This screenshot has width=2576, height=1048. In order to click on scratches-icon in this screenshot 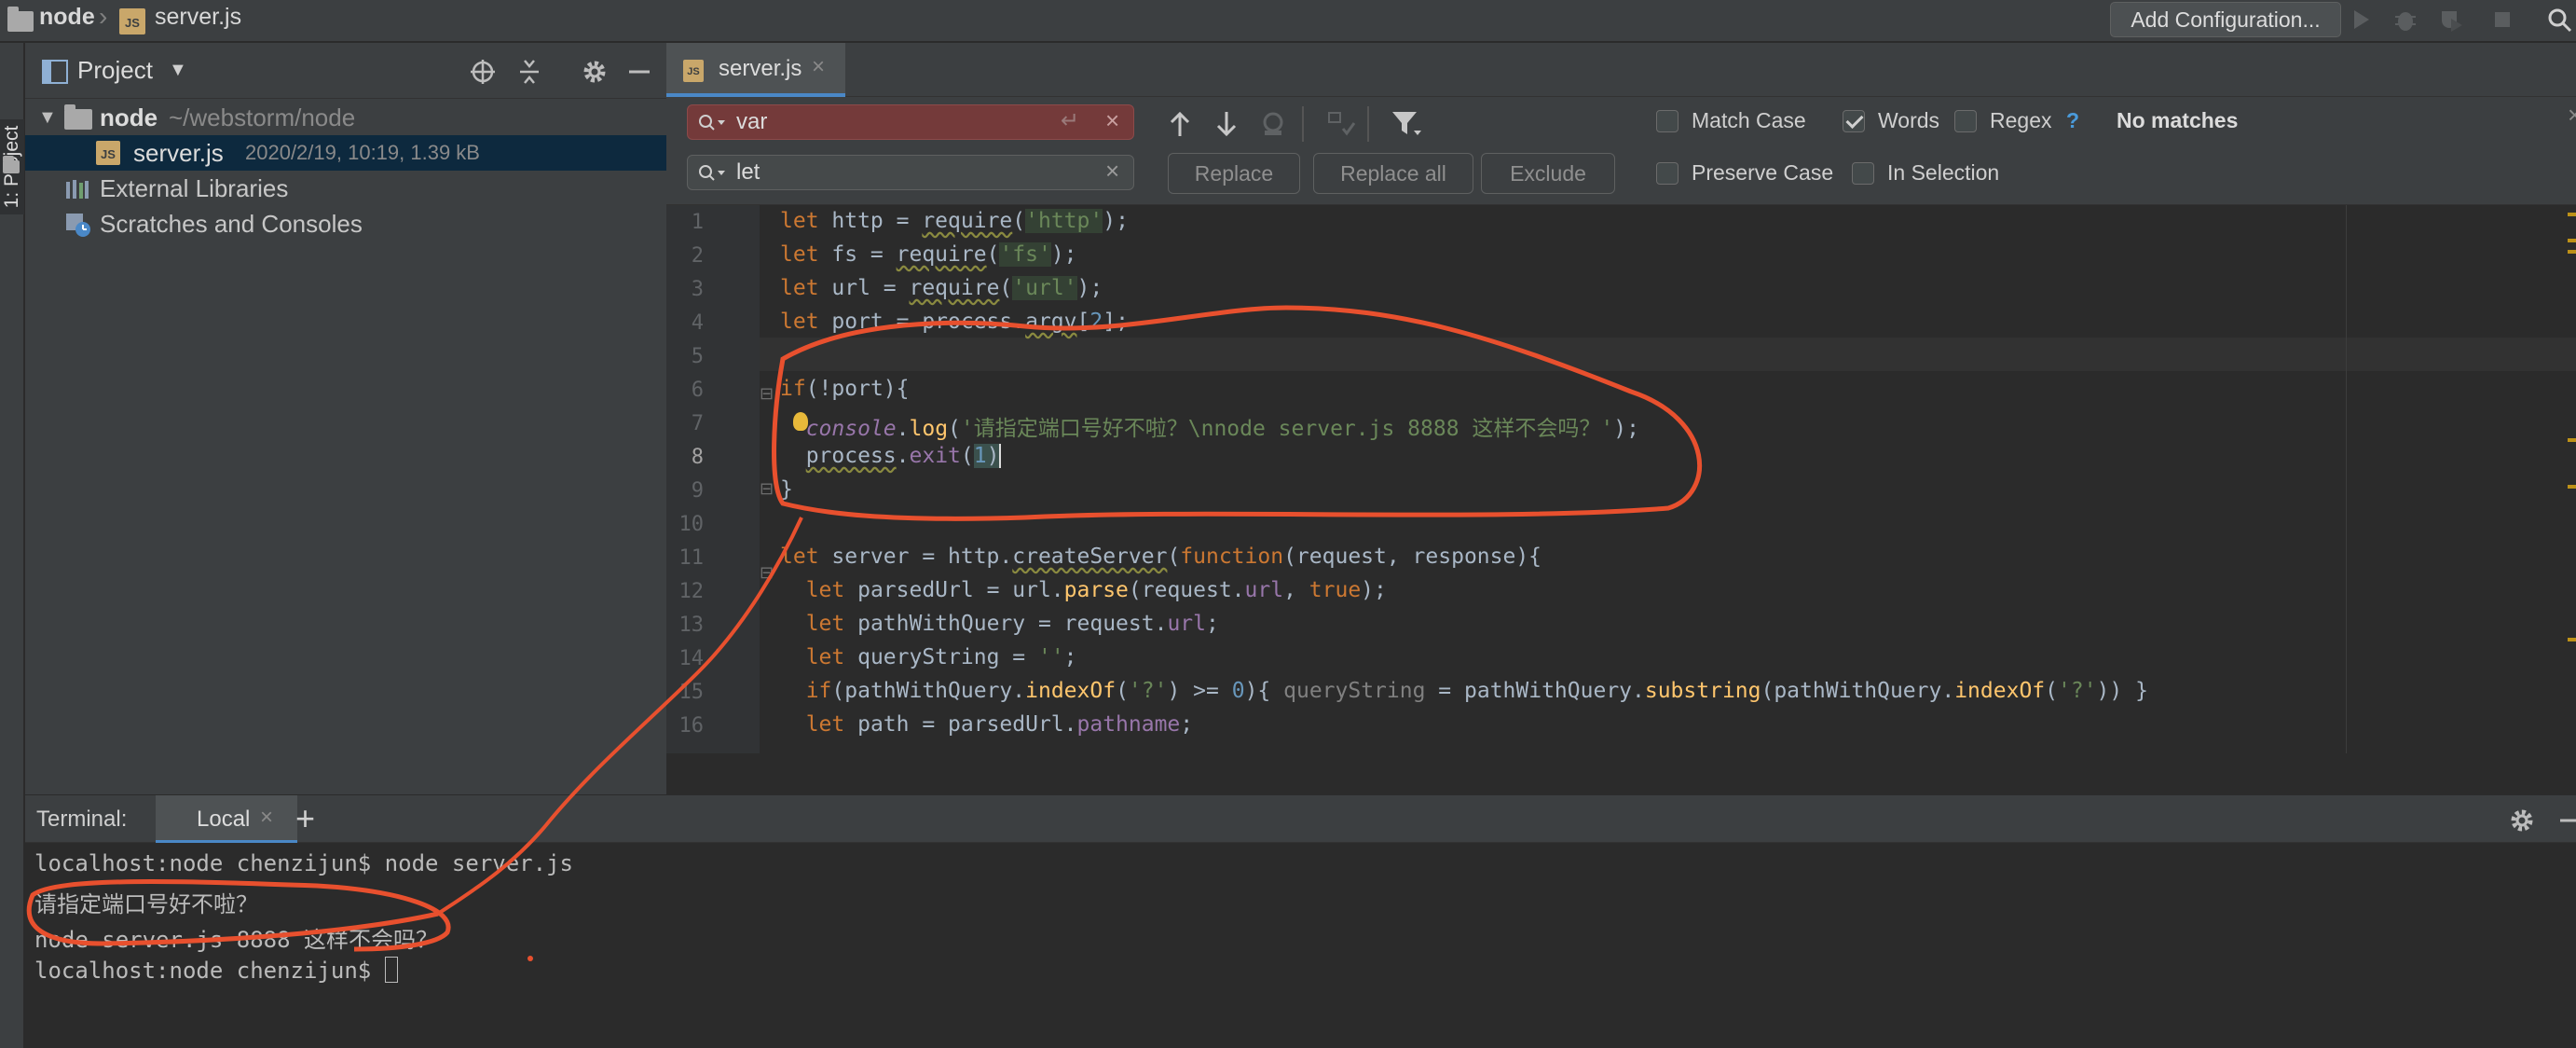, I will do `click(78, 225)`.